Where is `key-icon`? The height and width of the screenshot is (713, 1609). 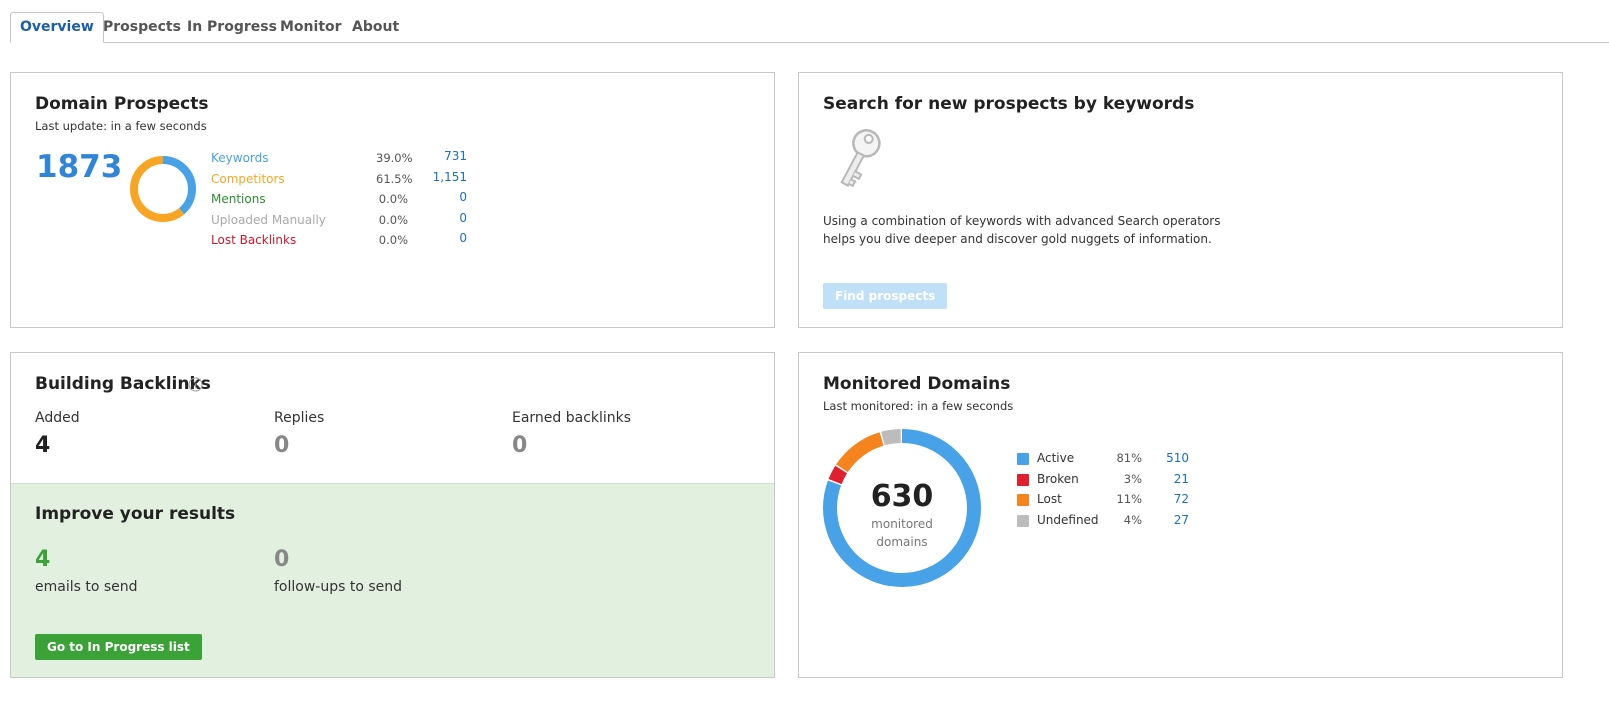
key-icon is located at coordinates (860, 158).